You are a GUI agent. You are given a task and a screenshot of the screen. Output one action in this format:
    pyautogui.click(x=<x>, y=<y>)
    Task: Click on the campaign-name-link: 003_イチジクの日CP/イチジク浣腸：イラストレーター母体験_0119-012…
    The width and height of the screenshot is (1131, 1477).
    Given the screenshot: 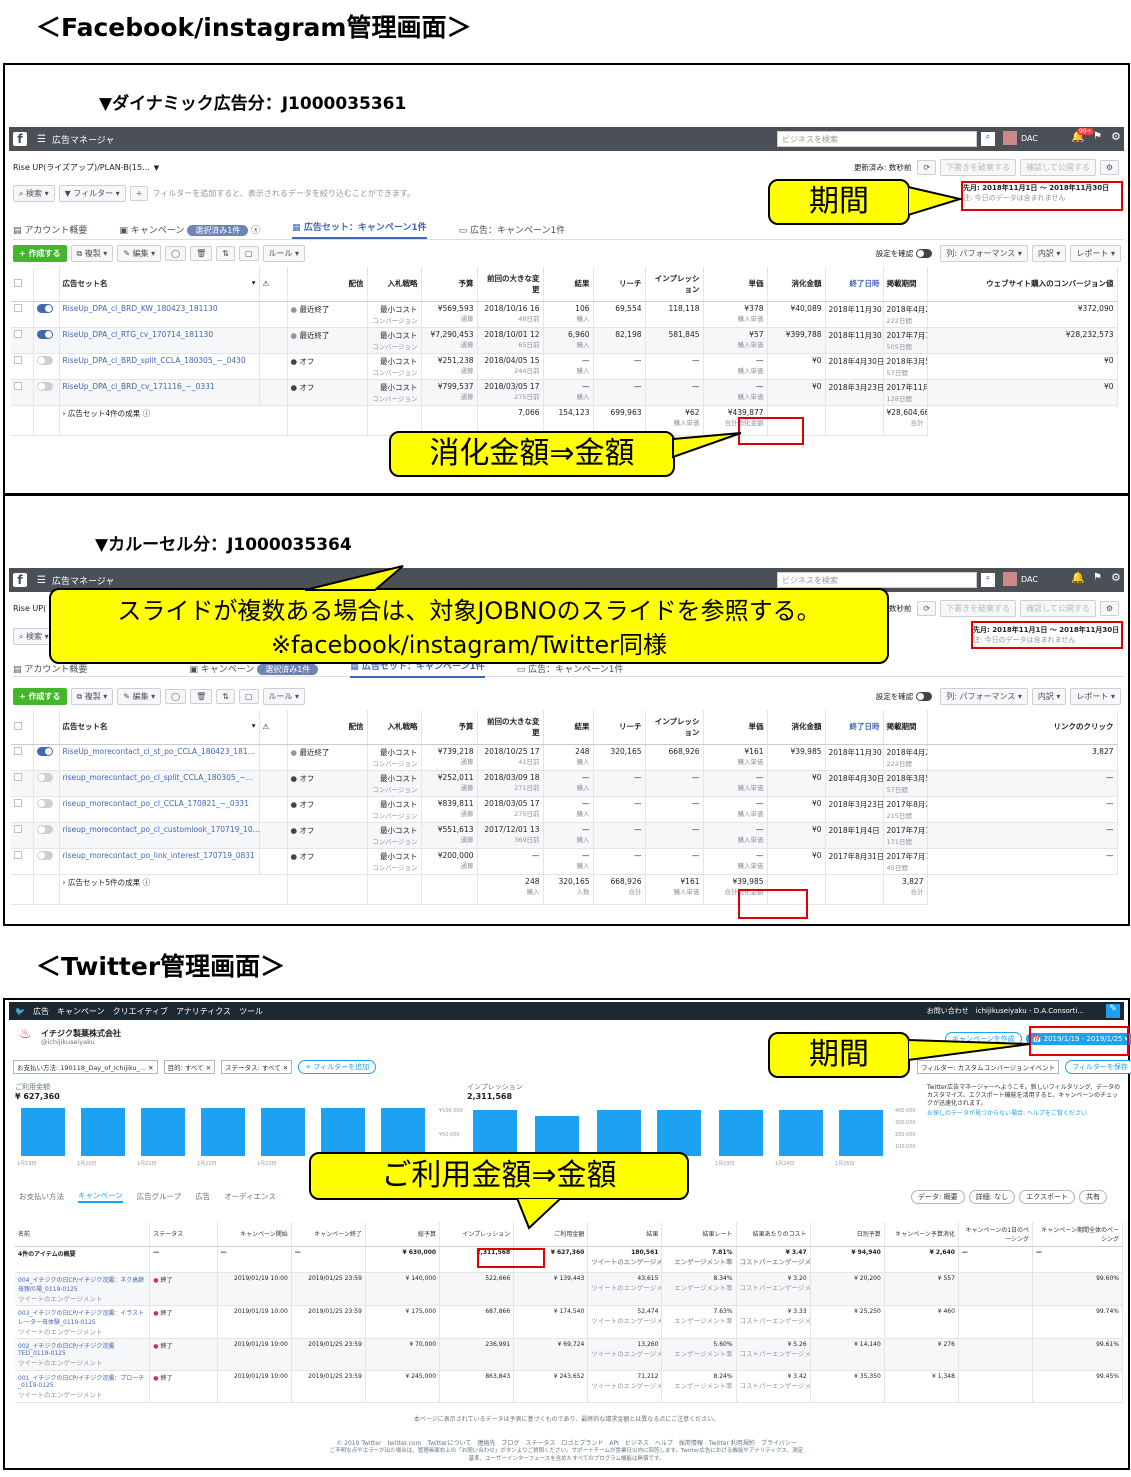 What is the action you would take?
    pyautogui.click(x=81, y=1318)
    